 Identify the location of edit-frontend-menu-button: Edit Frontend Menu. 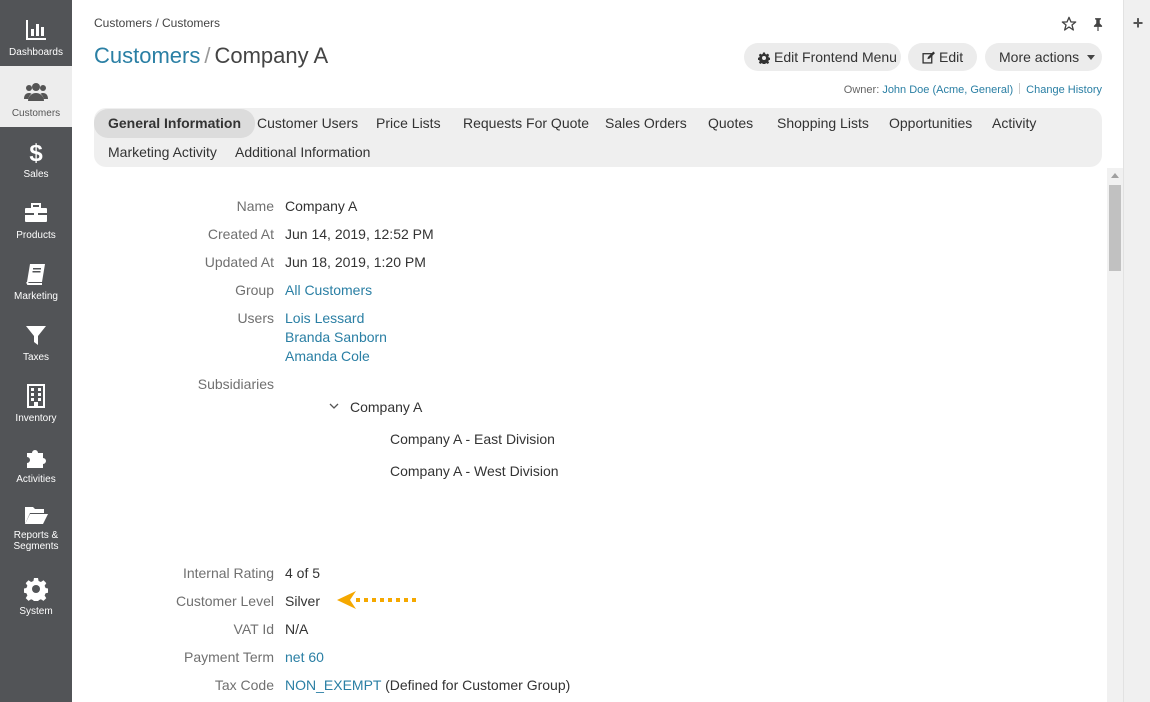
(822, 57).